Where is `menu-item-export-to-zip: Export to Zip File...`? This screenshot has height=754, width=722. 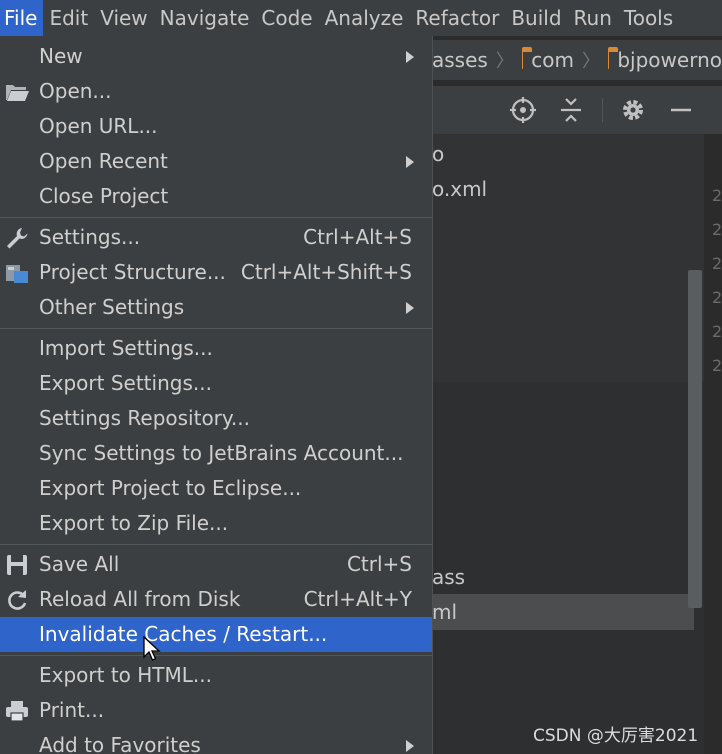 menu-item-export-to-zip: Export to Zip File... is located at coordinates (216, 523).